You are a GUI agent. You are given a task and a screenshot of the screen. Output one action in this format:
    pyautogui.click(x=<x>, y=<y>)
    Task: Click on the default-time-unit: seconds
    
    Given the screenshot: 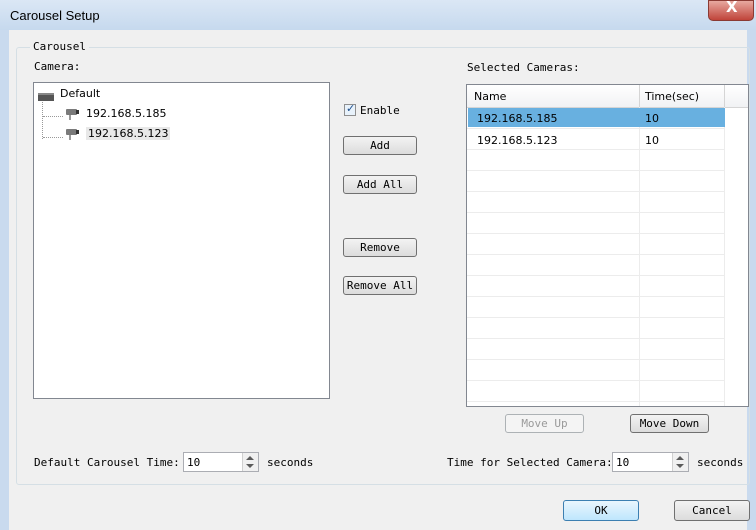 What is the action you would take?
    pyautogui.click(x=290, y=462)
    